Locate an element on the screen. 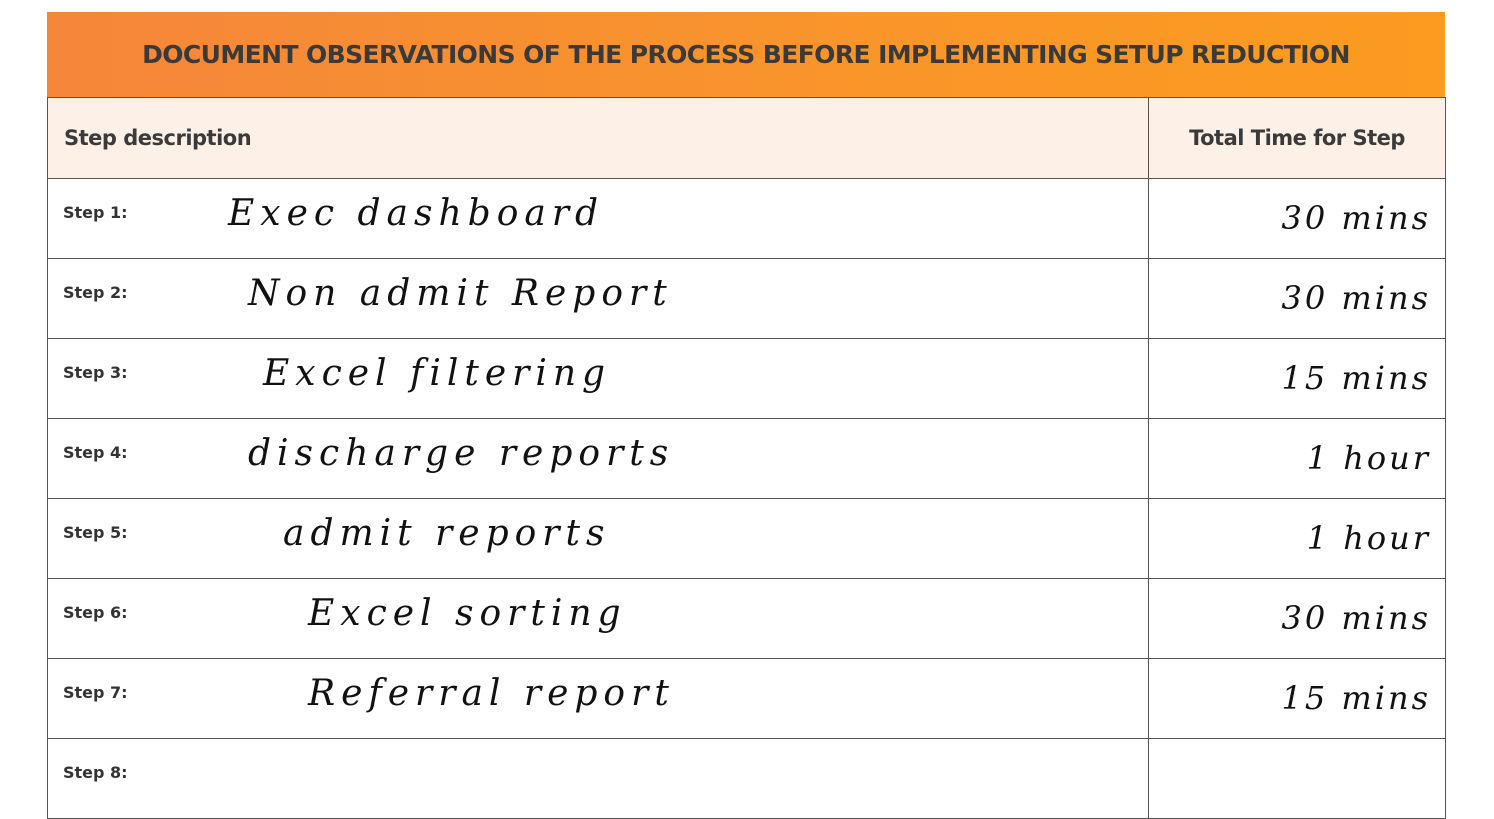 The height and width of the screenshot is (819, 1494). step-label: Step 5: is located at coordinates (95, 532).